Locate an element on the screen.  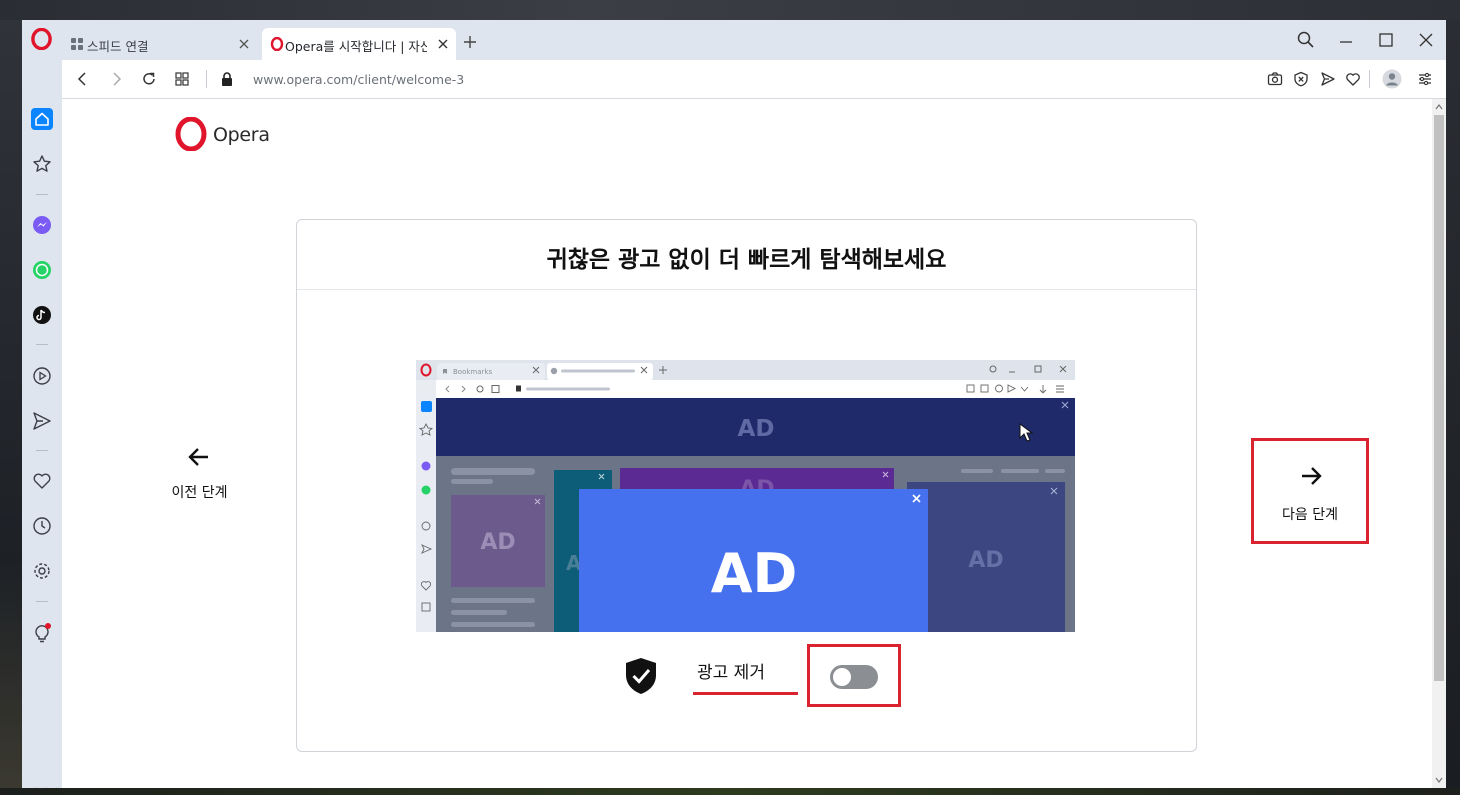
tab-label: Opera를 시작합니다 | 자신 is located at coordinates (356, 46).